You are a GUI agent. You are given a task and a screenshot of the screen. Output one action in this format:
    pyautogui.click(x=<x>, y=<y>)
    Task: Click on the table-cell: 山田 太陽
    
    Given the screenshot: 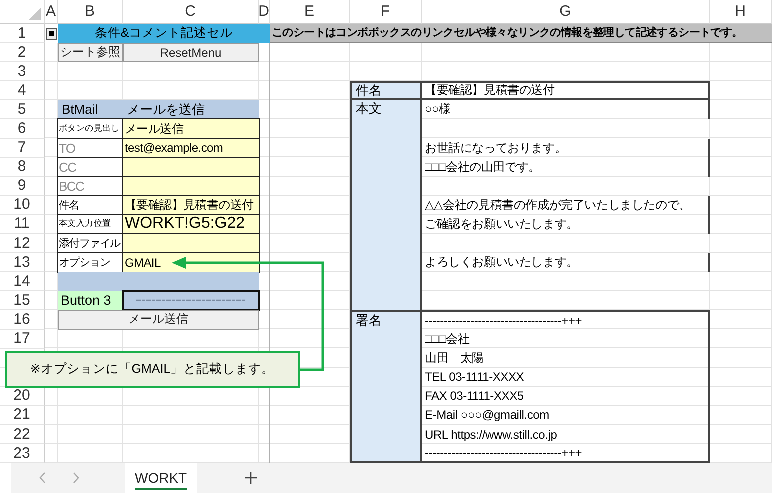 What is the action you would take?
    pyautogui.click(x=566, y=358)
    